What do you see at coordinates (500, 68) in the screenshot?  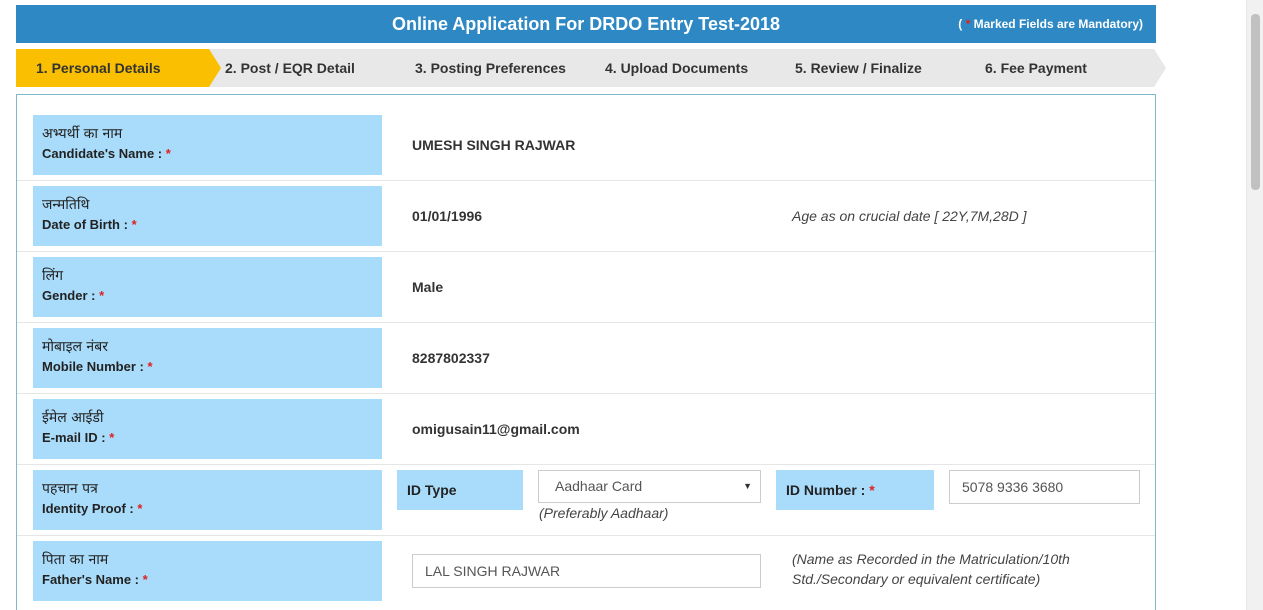 I see `step-posting-preferences: 3. Posting Preferences` at bounding box center [500, 68].